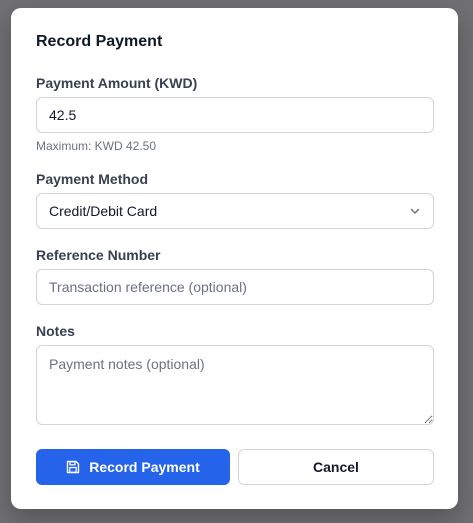 This screenshot has height=523, width=473. I want to click on payment-method-label: Payment Method, so click(92, 179).